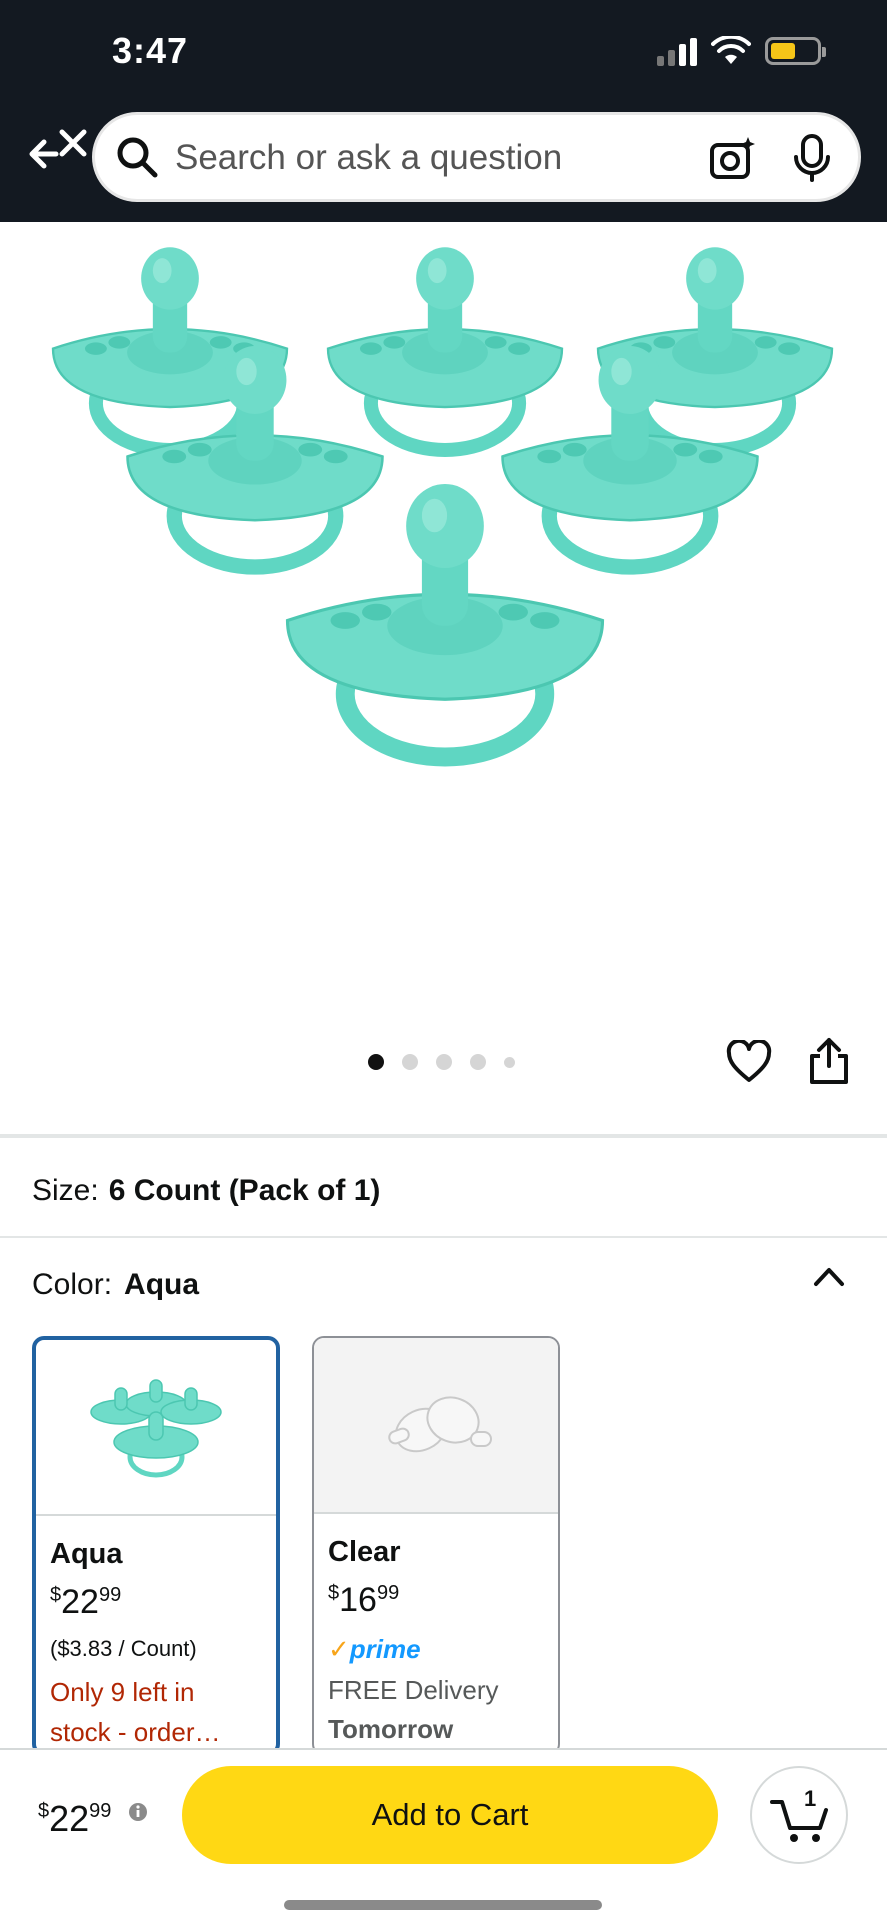  I want to click on bottom-price: $2299, so click(75, 1818).